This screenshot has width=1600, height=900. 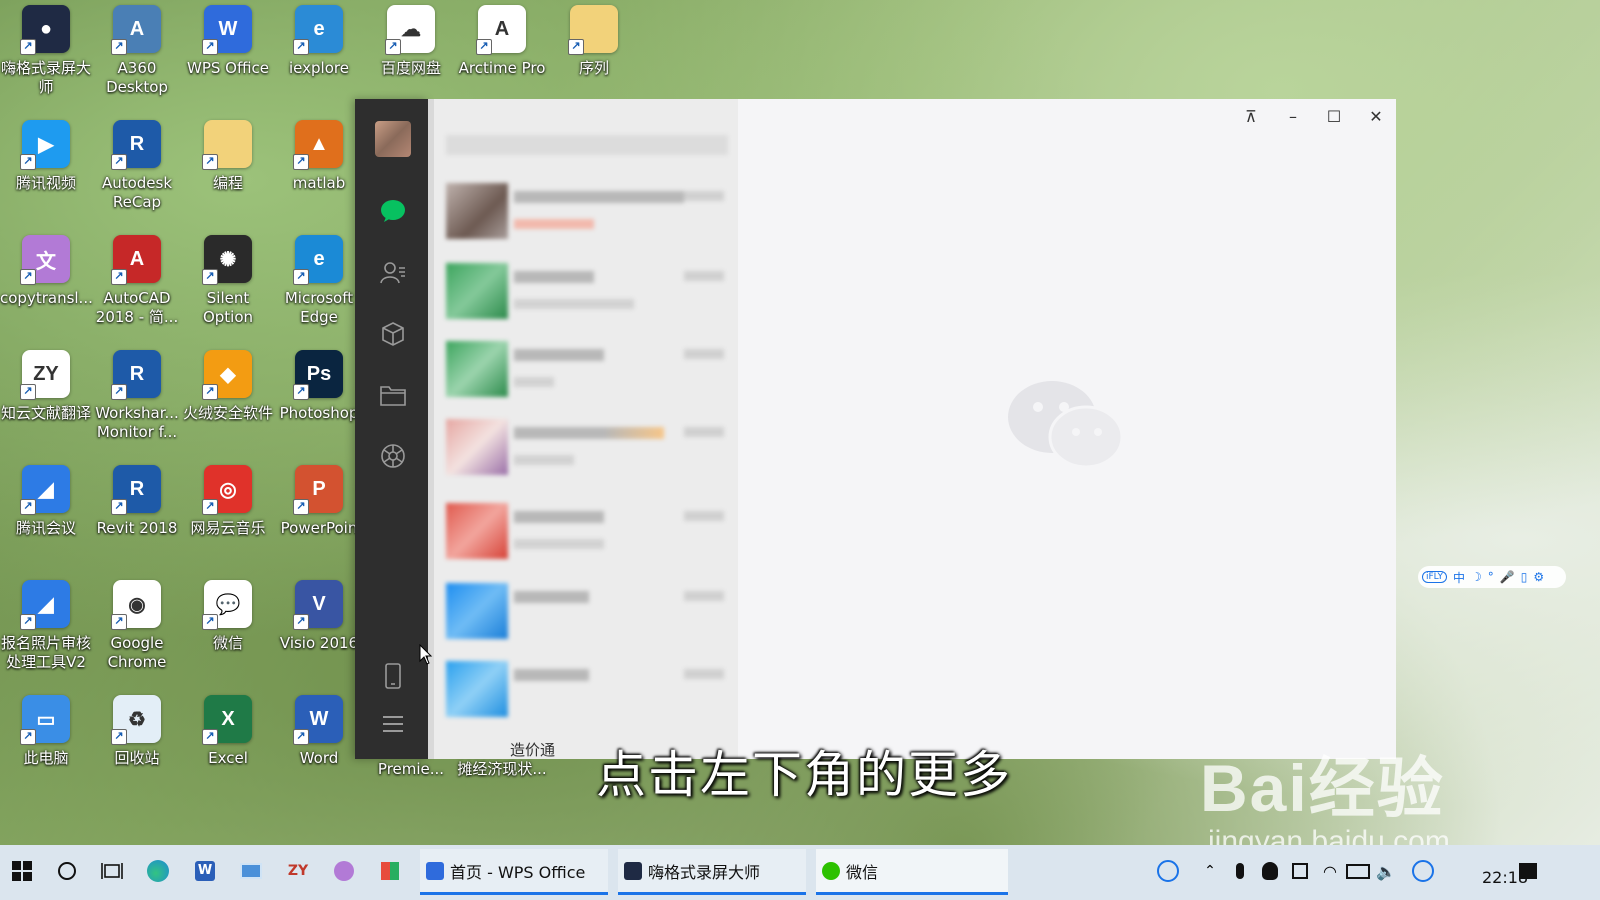 What do you see at coordinates (137, 77) in the screenshot?
I see `desktop-icon-label: A360 Desktop` at bounding box center [137, 77].